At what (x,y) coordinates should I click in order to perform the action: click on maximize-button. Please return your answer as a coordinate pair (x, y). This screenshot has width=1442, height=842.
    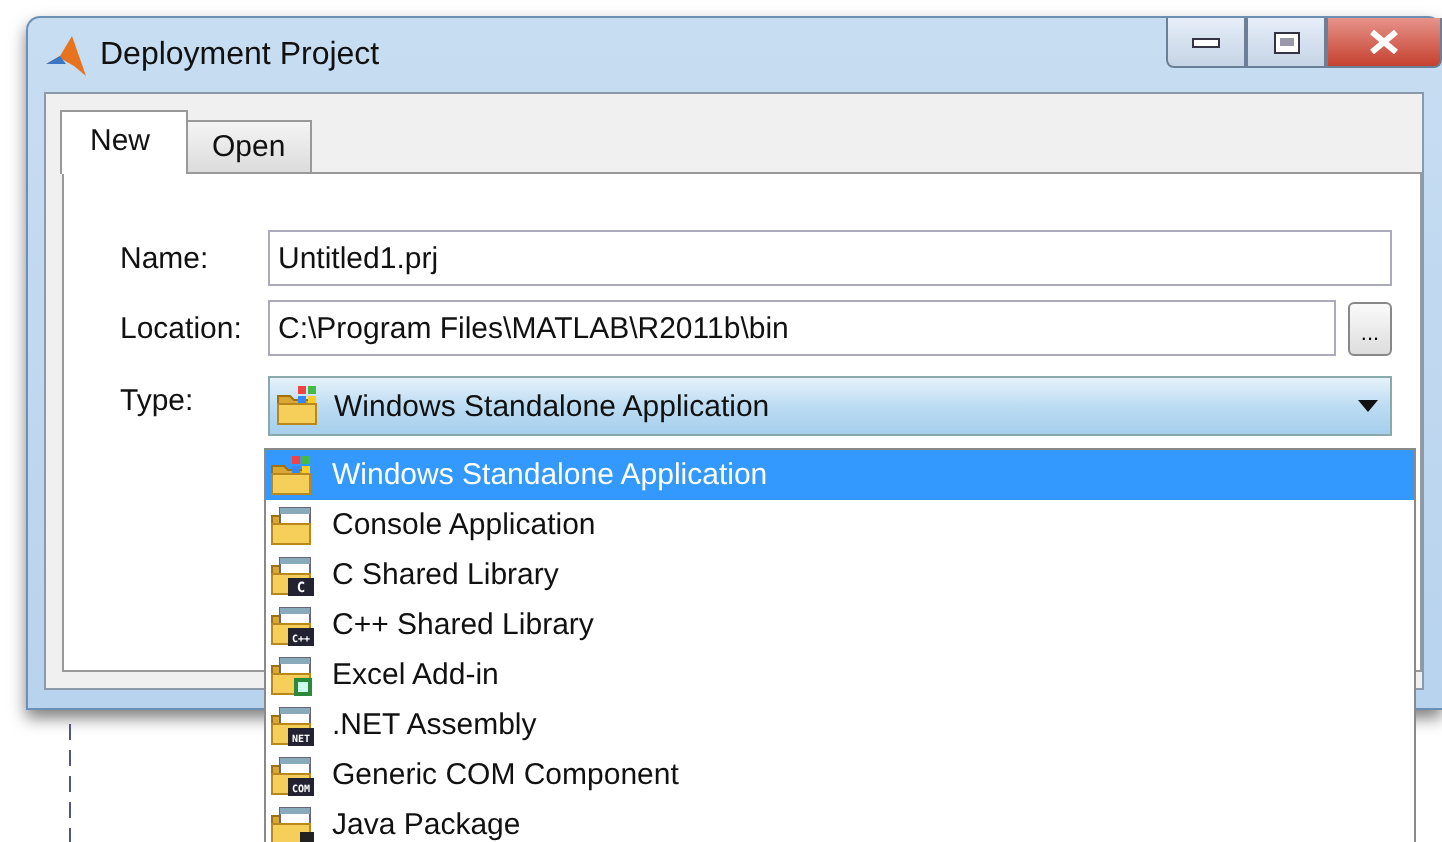
    Looking at the image, I should click on (1286, 43).